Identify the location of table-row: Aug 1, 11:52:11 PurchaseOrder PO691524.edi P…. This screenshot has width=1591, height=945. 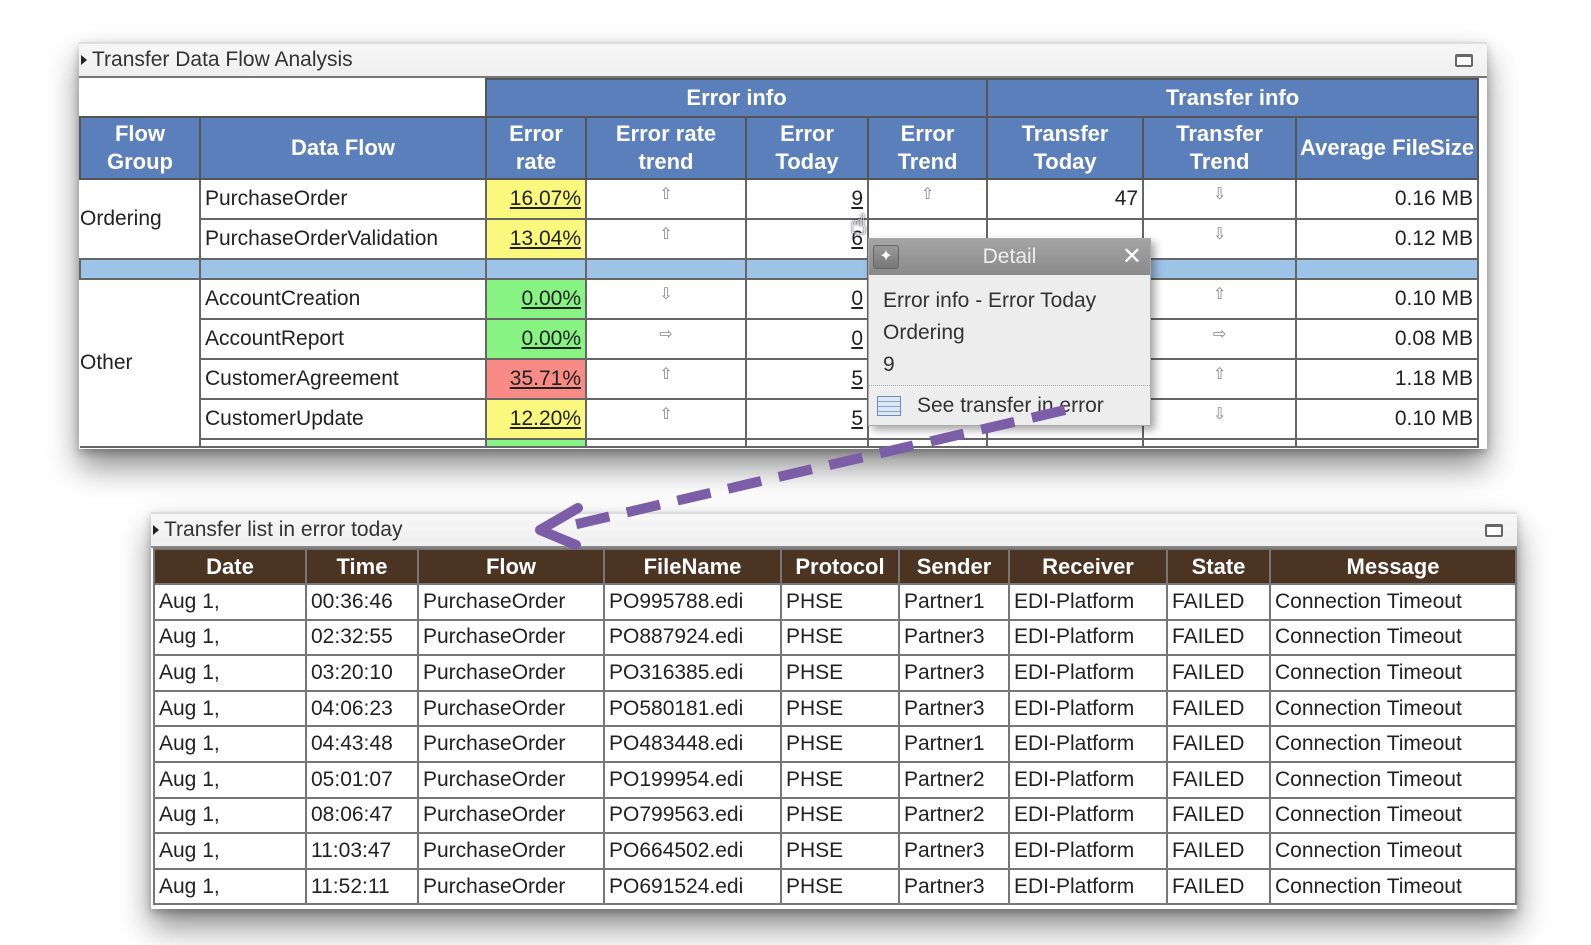
(835, 886).